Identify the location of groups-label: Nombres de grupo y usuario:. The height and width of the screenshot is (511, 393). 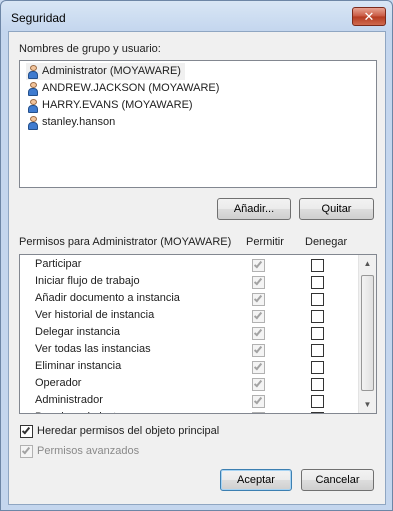
(90, 49).